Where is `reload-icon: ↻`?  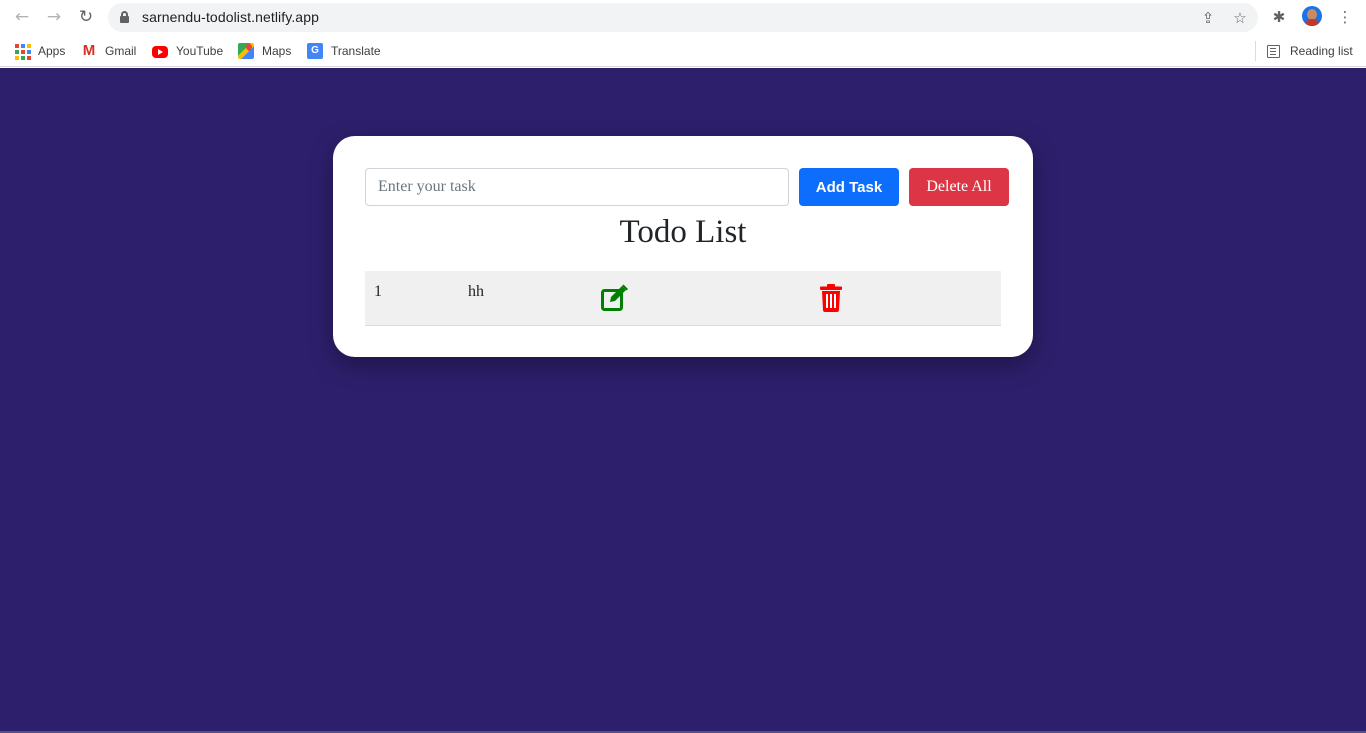 reload-icon: ↻ is located at coordinates (86, 17).